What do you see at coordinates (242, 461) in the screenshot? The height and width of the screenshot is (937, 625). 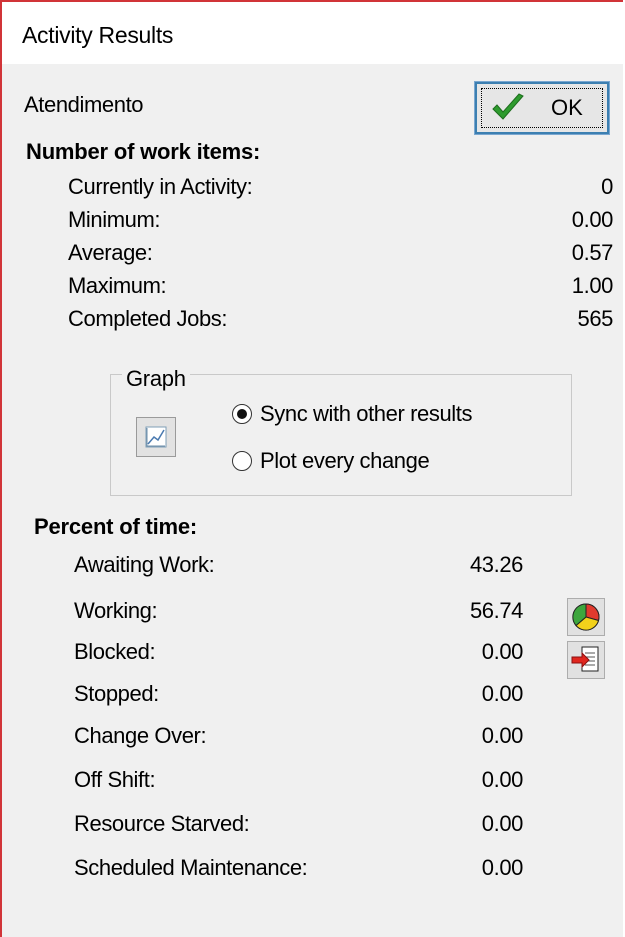 I see `plot-every-change-radio` at bounding box center [242, 461].